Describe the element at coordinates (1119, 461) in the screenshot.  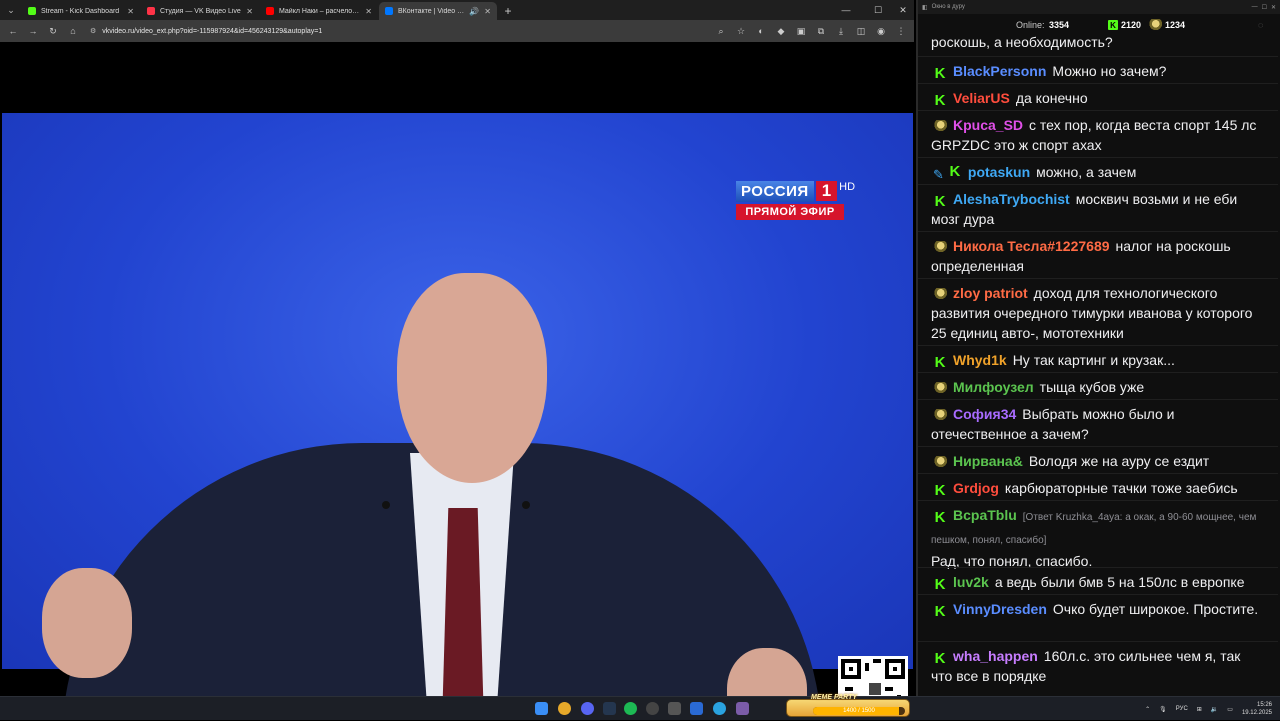
I see `chat-message-text: Володя же на ауру се ездит` at that location.